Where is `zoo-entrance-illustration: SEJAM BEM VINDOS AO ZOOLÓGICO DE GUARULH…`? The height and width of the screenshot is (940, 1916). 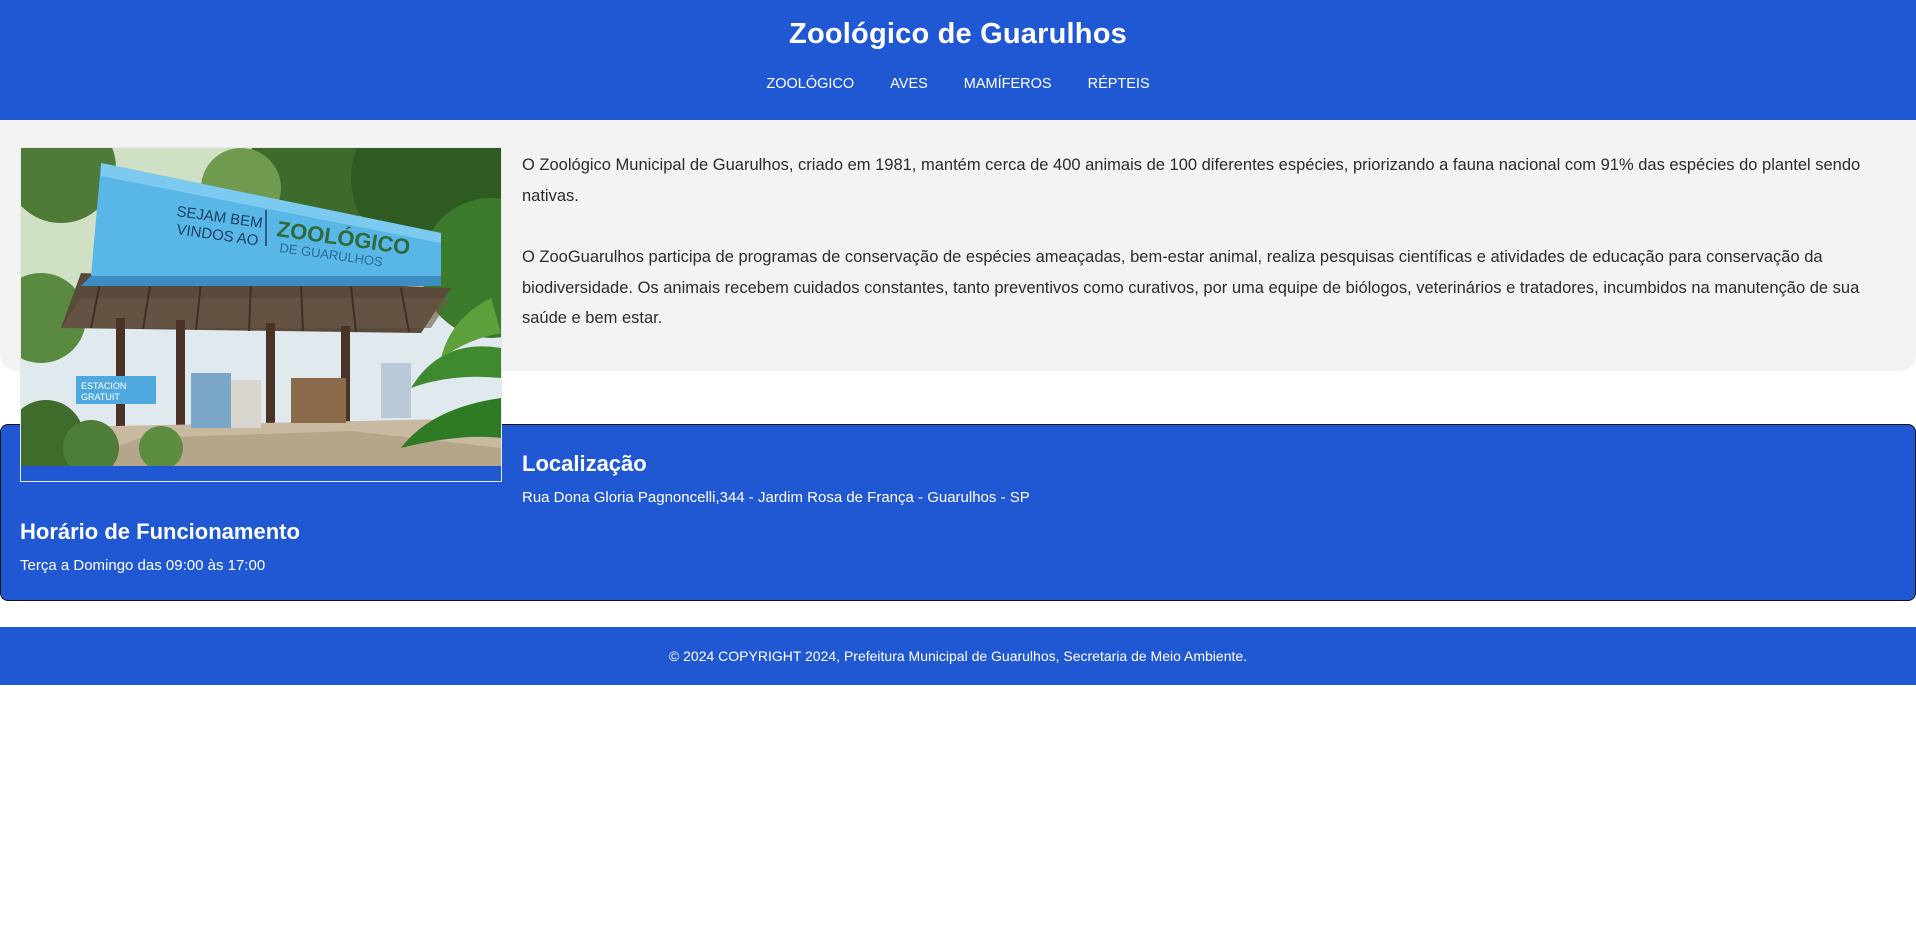 zoo-entrance-illustration: SEJAM BEM VINDOS AO ZOOLÓGICO DE GUARULH… is located at coordinates (261, 307).